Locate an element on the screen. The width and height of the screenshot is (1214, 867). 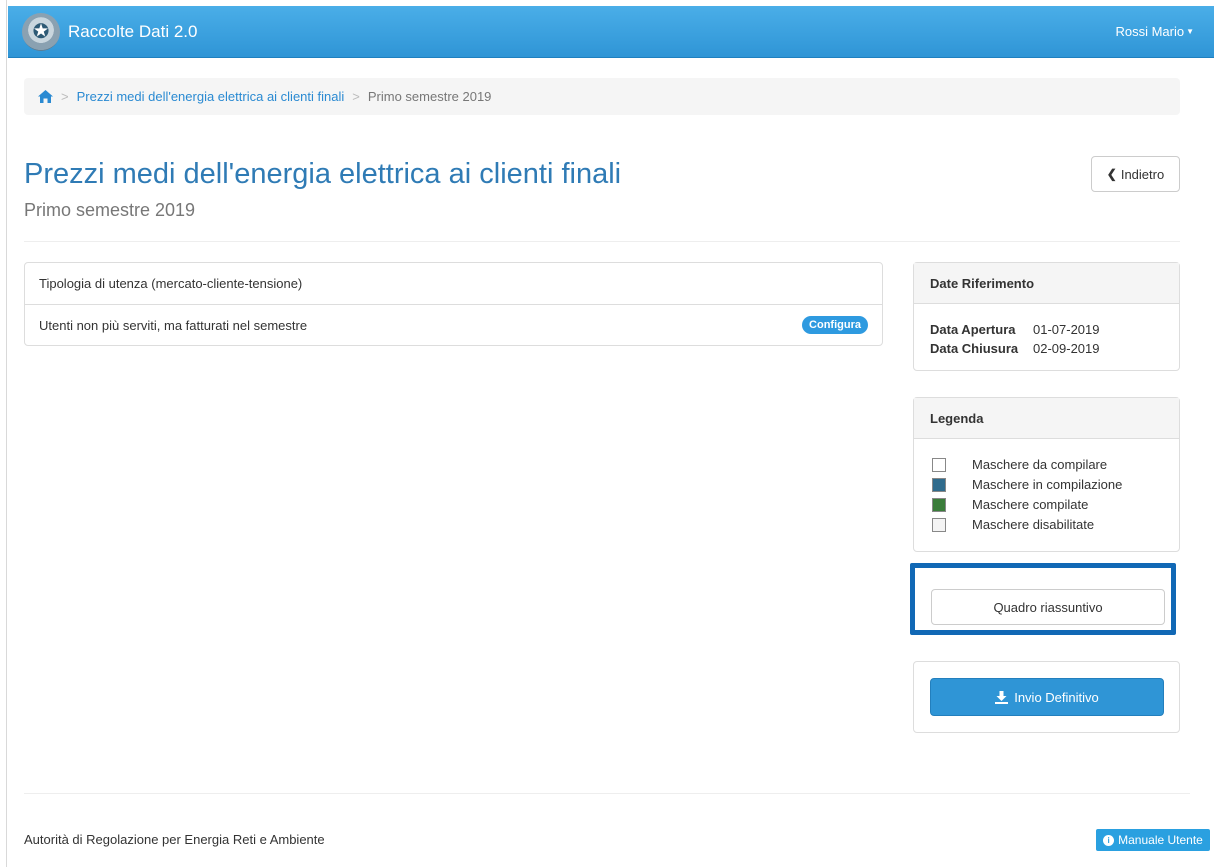
user-manual-label: Manuale Utente is located at coordinates (1160, 840).